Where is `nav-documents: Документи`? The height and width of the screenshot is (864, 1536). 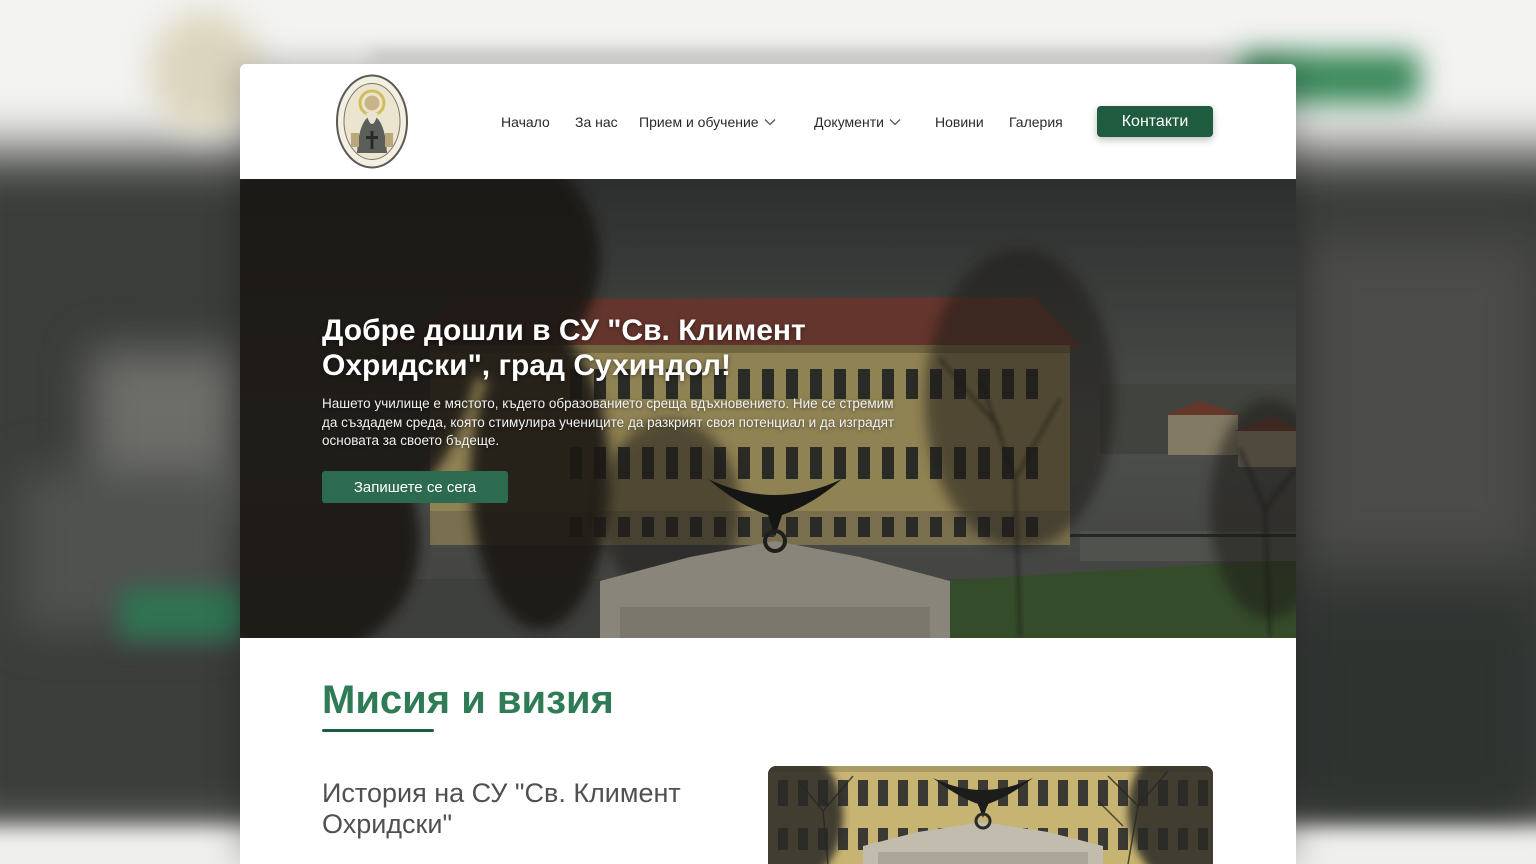
nav-documents: Документи is located at coordinates (857, 122).